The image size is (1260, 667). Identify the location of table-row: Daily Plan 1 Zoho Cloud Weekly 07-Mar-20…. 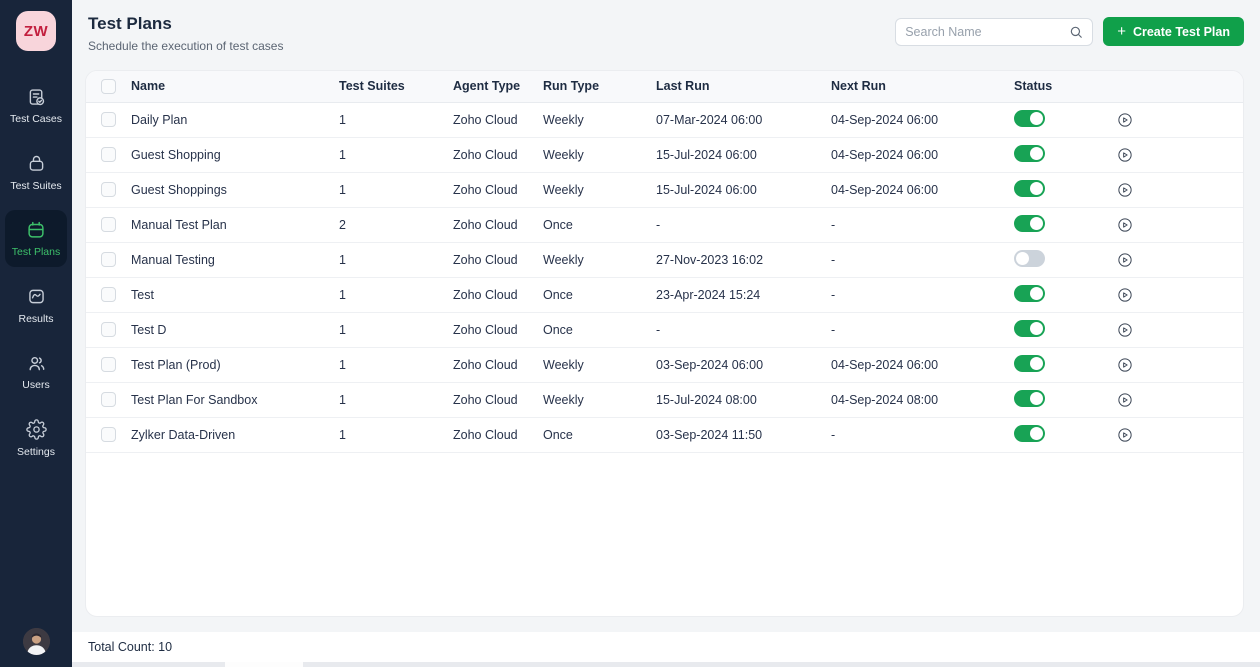
(664, 120).